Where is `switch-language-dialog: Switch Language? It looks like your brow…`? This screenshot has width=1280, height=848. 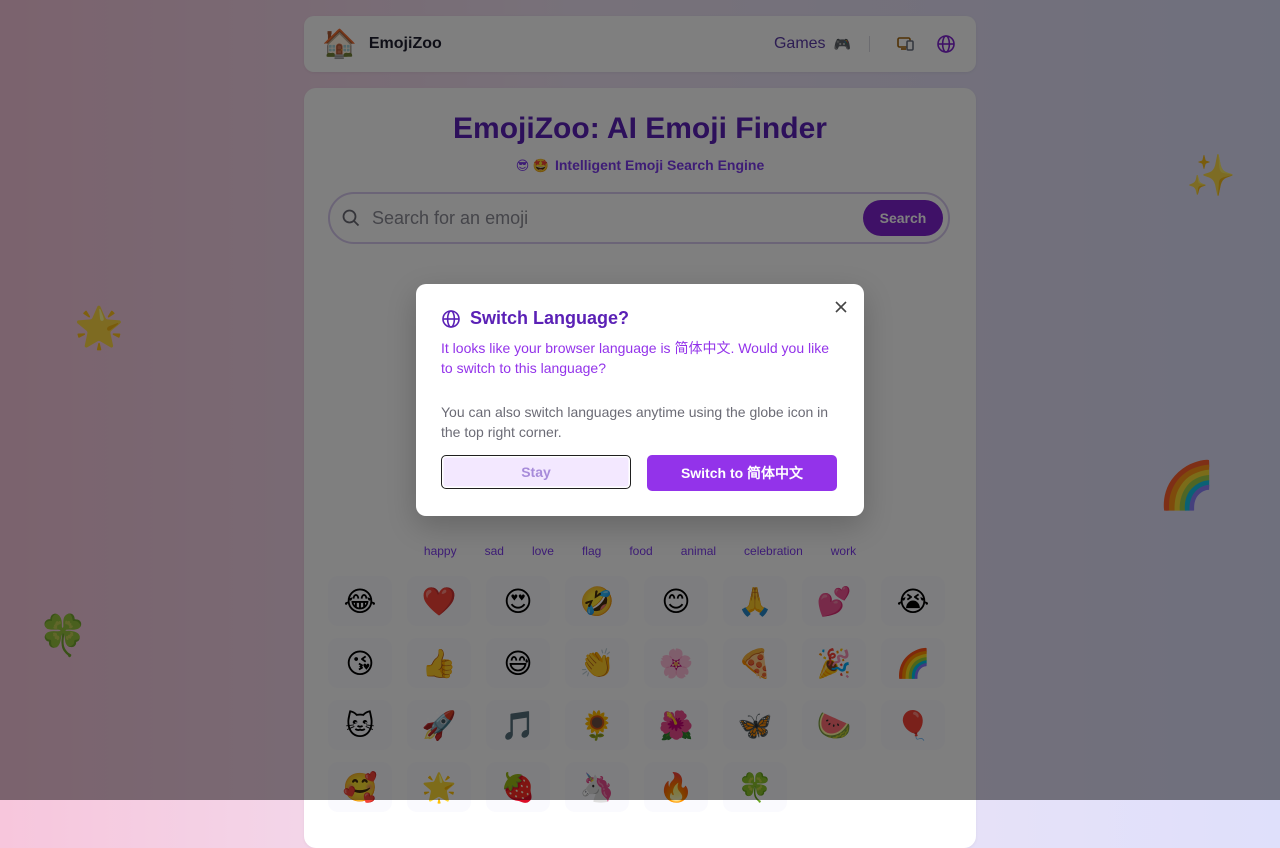
switch-language-dialog: Switch Language? It looks like your brow… is located at coordinates (640, 400).